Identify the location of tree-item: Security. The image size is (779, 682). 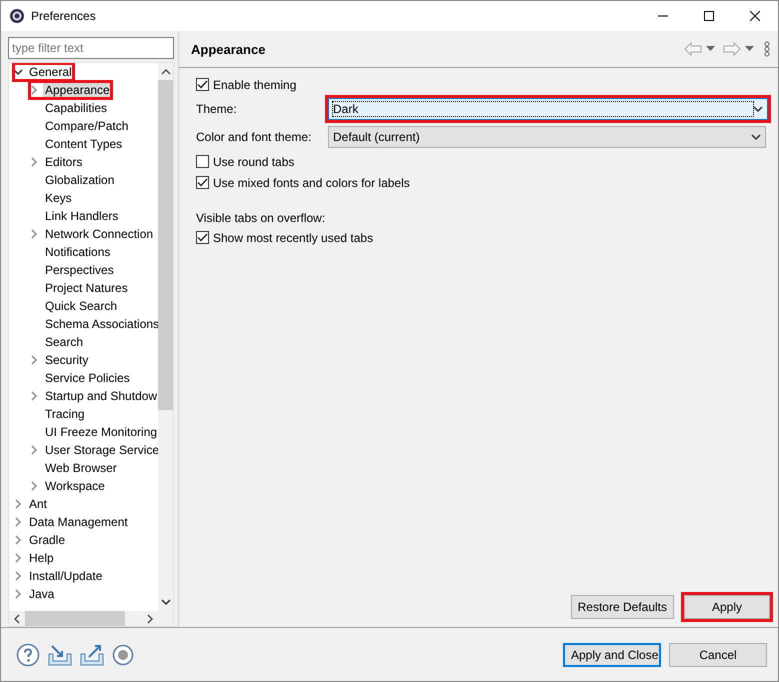
(66, 360).